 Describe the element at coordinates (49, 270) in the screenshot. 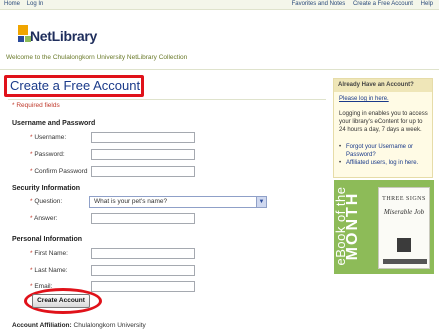

I see `last-name-label: * Last Name:` at that location.